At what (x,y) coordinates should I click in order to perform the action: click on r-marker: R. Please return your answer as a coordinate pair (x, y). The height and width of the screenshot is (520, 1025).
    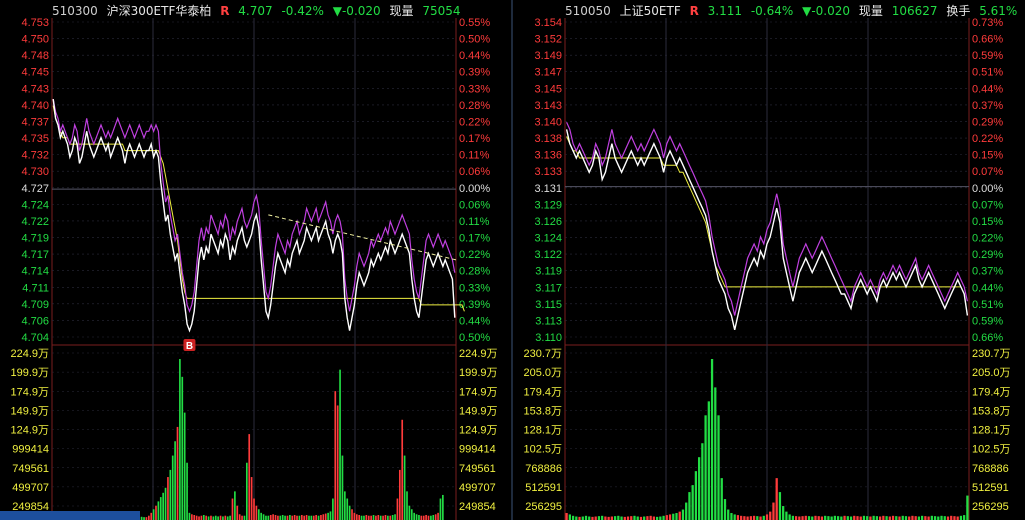
    Looking at the image, I should click on (225, 11).